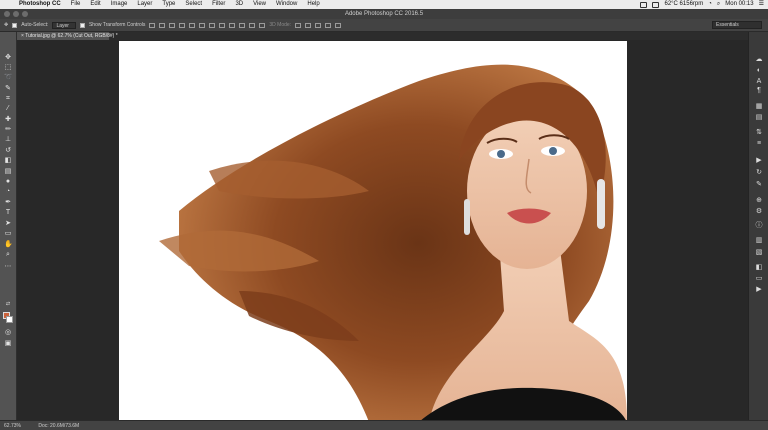 This screenshot has width=768, height=430. Describe the element at coordinates (759, 267) in the screenshot. I see `notes-icon: ◧` at that location.